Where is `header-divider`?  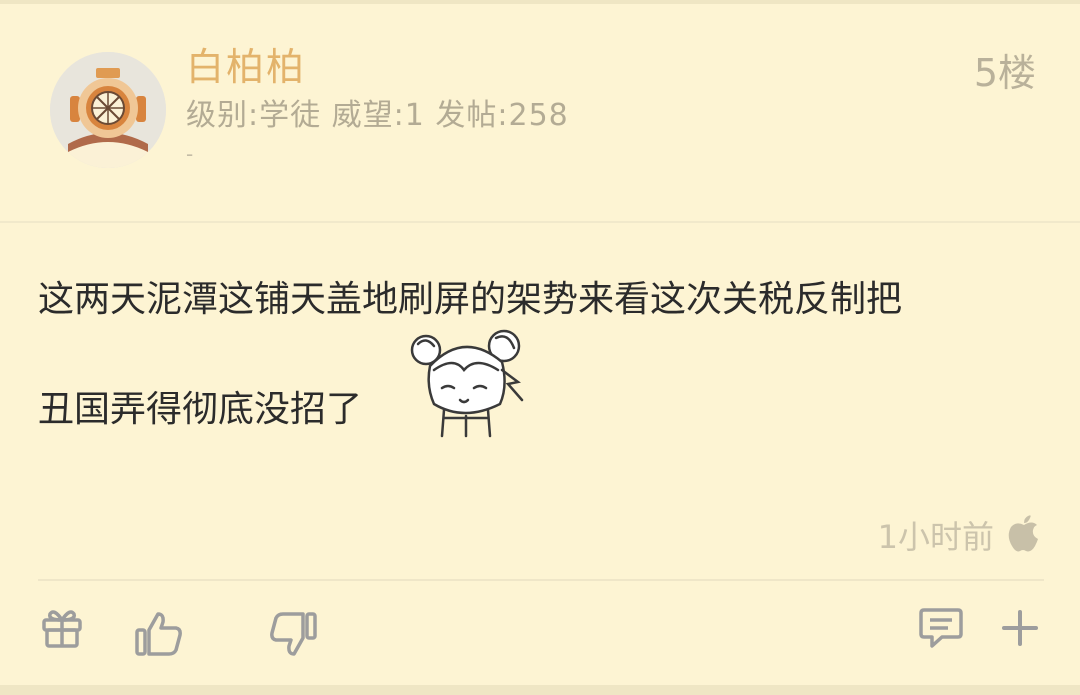
header-divider is located at coordinates (540, 222).